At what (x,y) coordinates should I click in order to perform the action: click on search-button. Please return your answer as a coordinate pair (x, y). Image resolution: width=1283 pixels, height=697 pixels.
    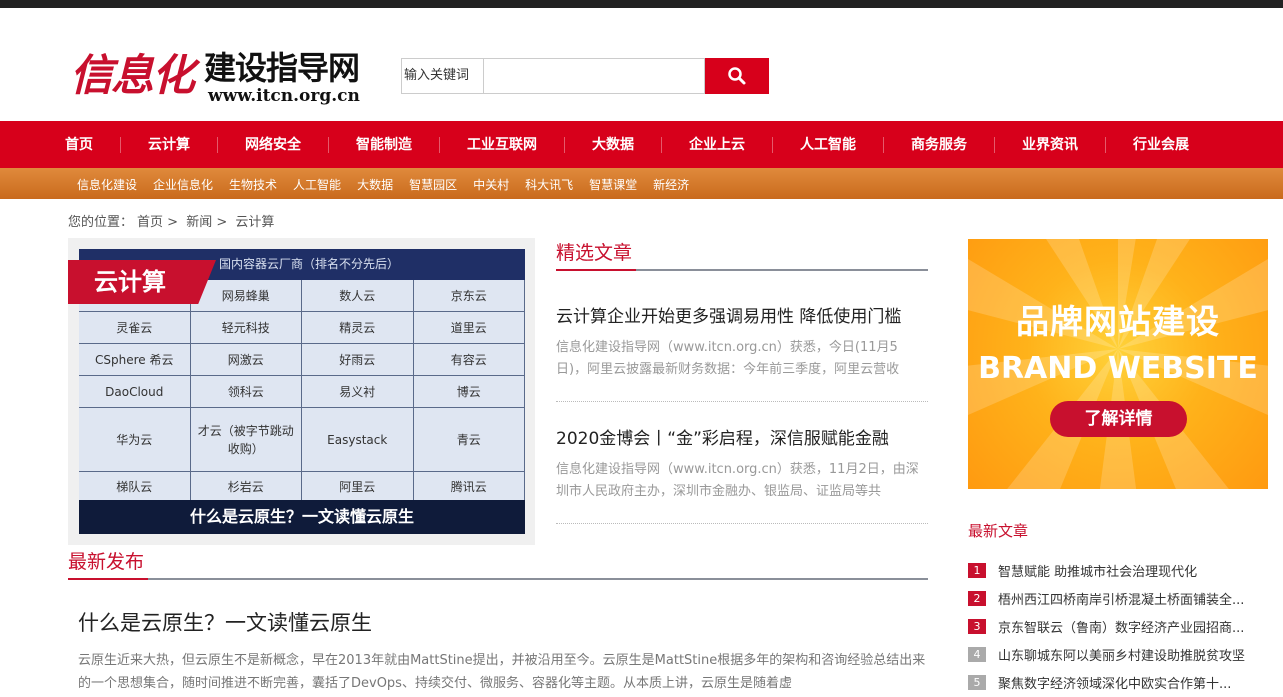
    Looking at the image, I should click on (737, 76).